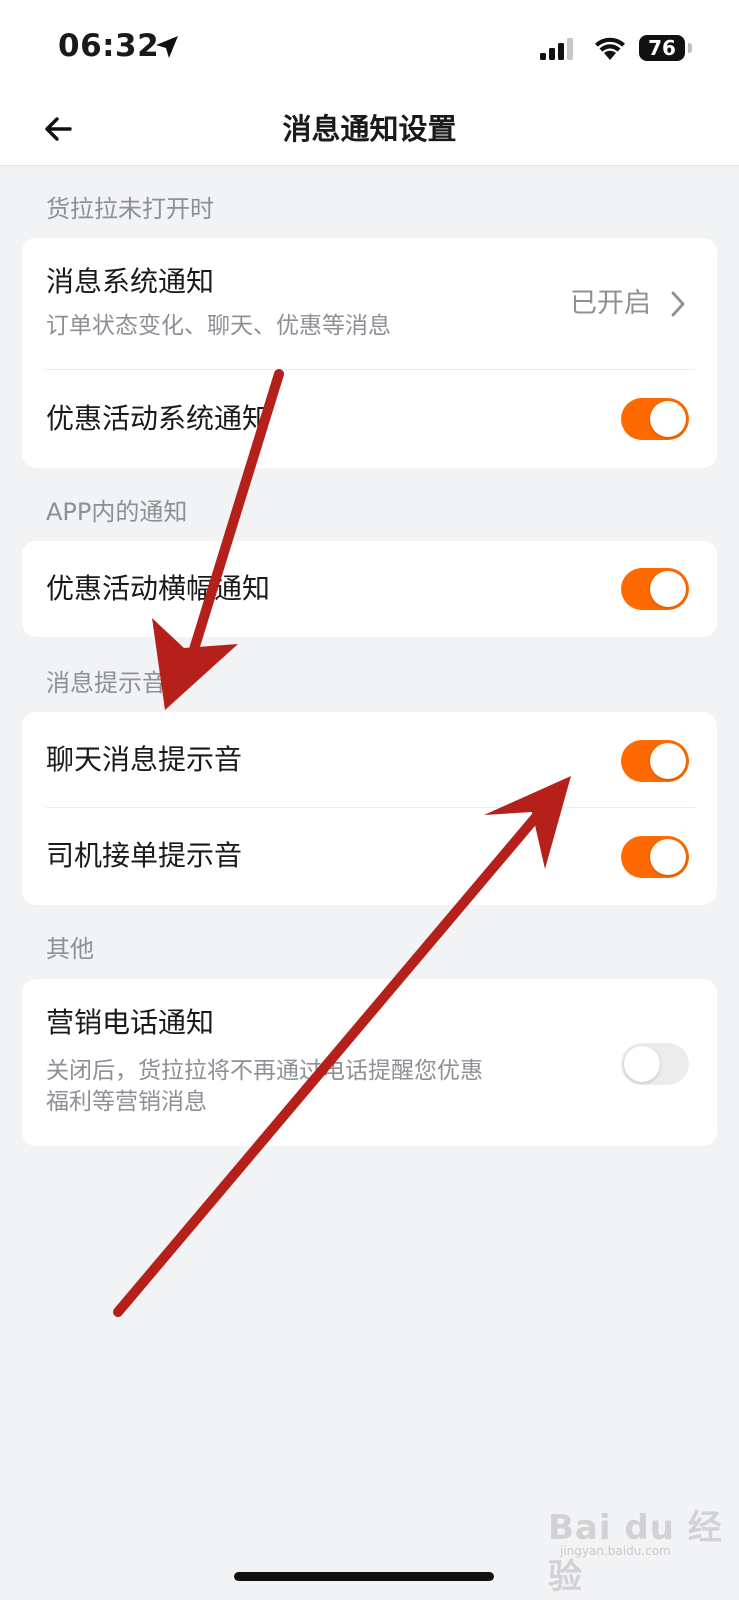 The image size is (739, 1600). What do you see at coordinates (610, 303) in the screenshot?
I see `status-value: 已开启` at bounding box center [610, 303].